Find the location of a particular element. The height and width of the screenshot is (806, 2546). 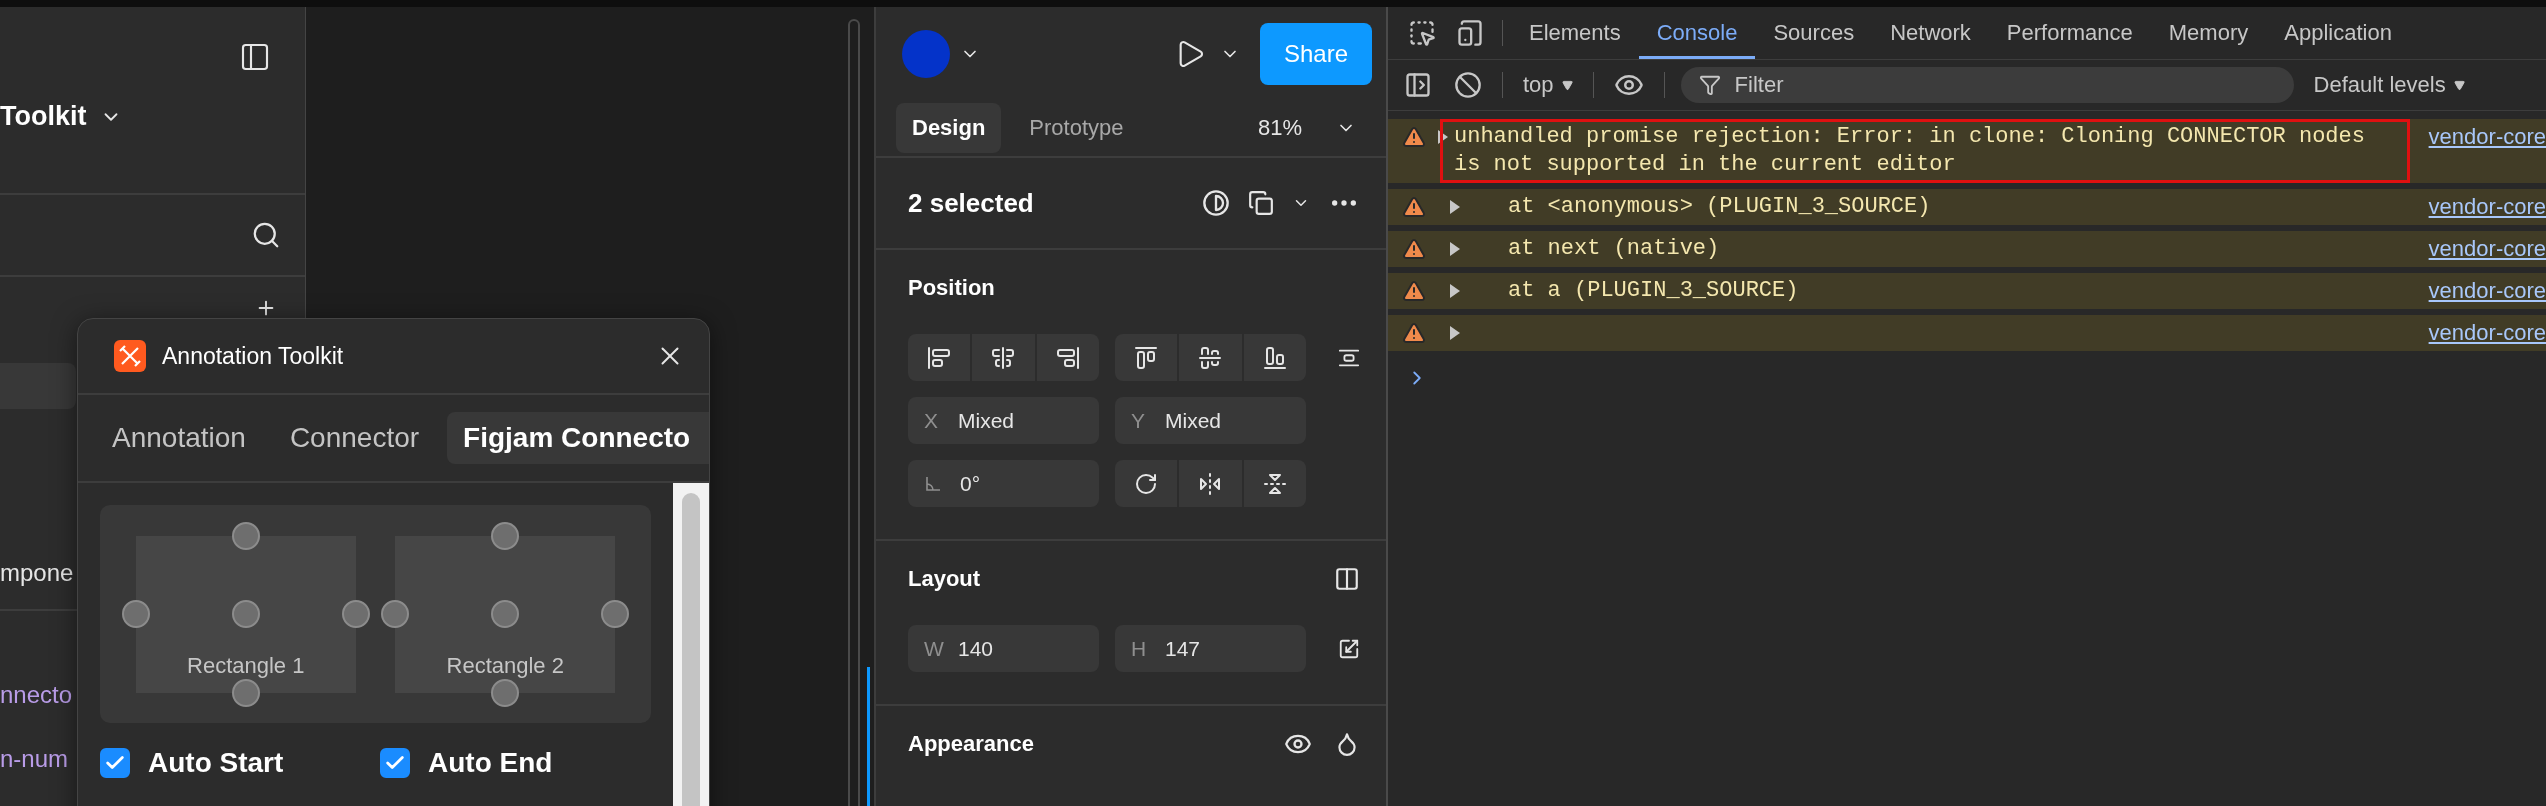

position-field: Y Mixed is located at coordinates (1210, 420).